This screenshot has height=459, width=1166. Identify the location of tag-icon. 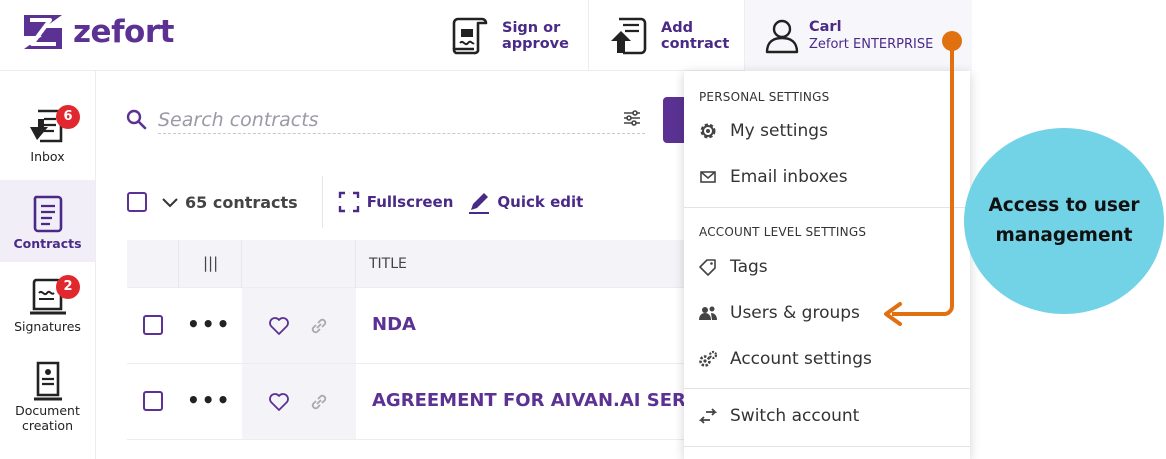
(707, 267).